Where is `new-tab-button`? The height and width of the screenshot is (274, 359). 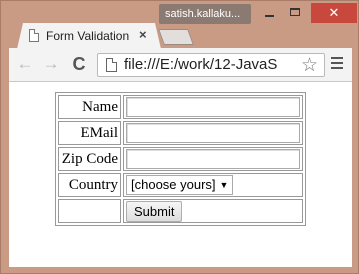
new-tab-button is located at coordinates (176, 37).